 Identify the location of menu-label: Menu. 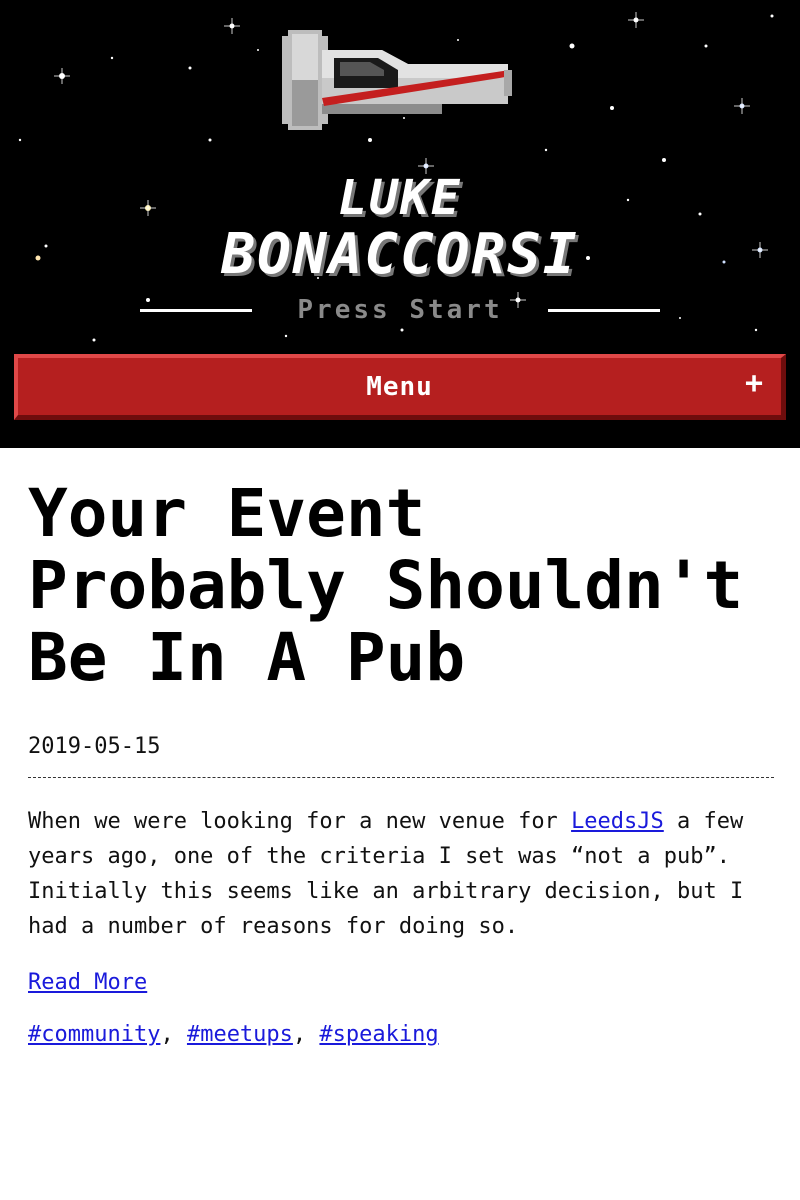
(399, 386).